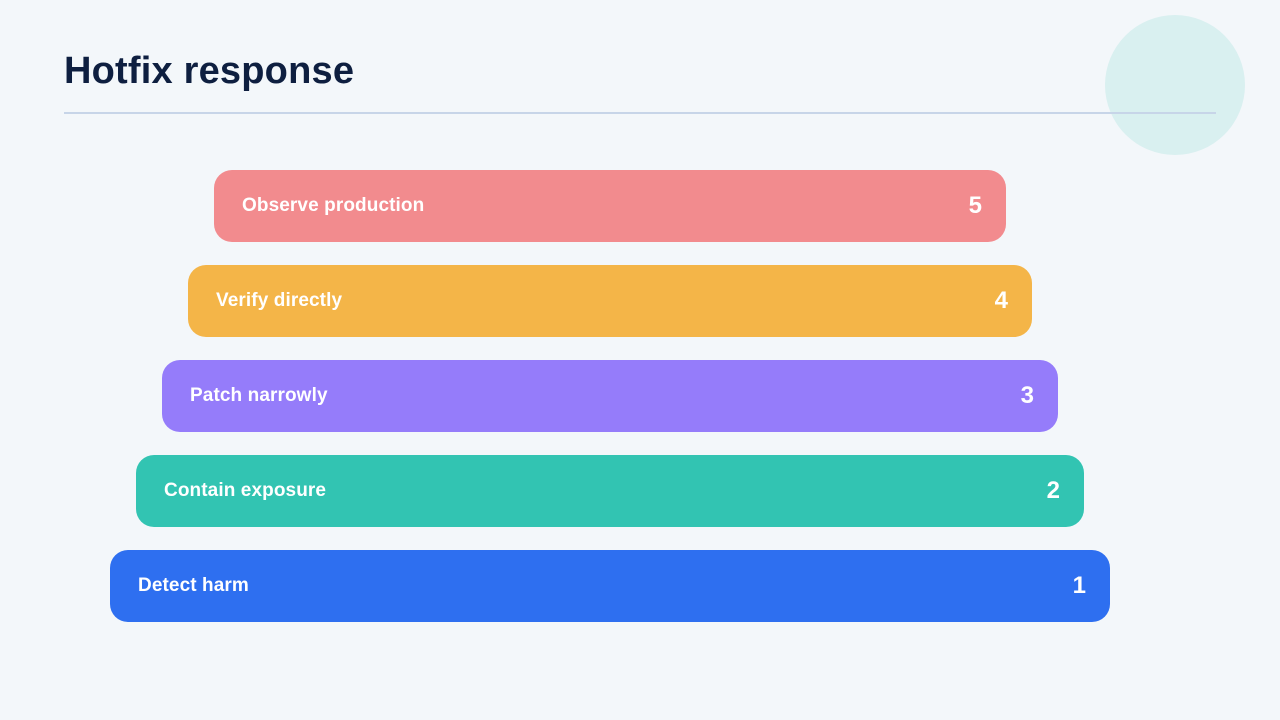 This screenshot has height=720, width=1280. I want to click on tier-5: Observe production 5, so click(610, 206).